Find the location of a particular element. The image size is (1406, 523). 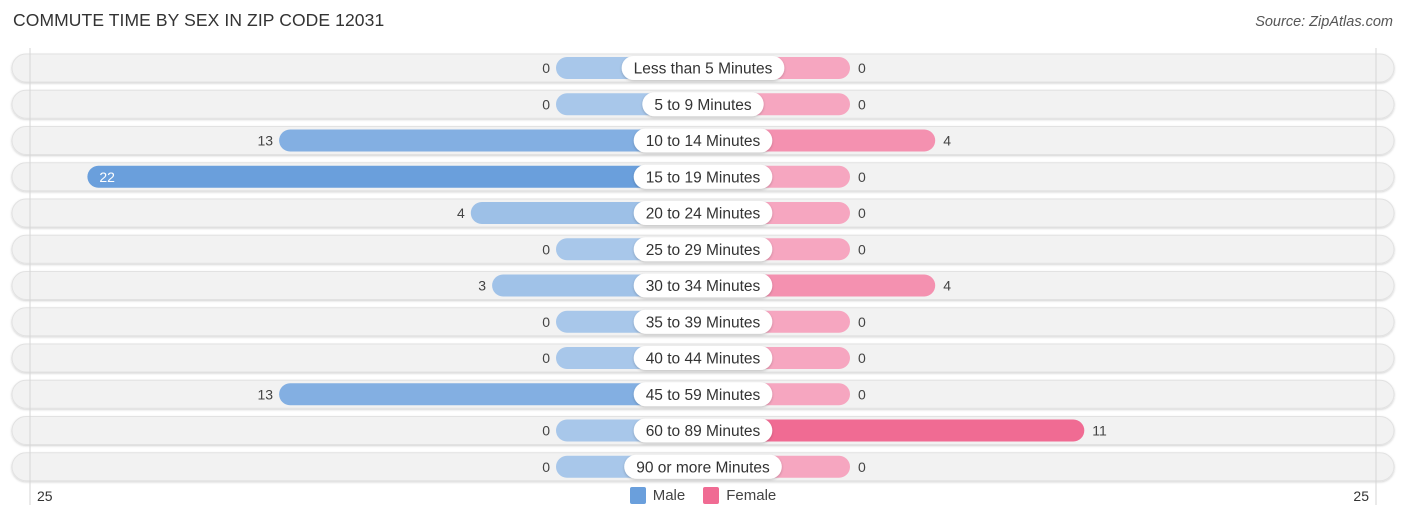

chart-row: 3 4 30 to 34 Minutes is located at coordinates (703, 285).